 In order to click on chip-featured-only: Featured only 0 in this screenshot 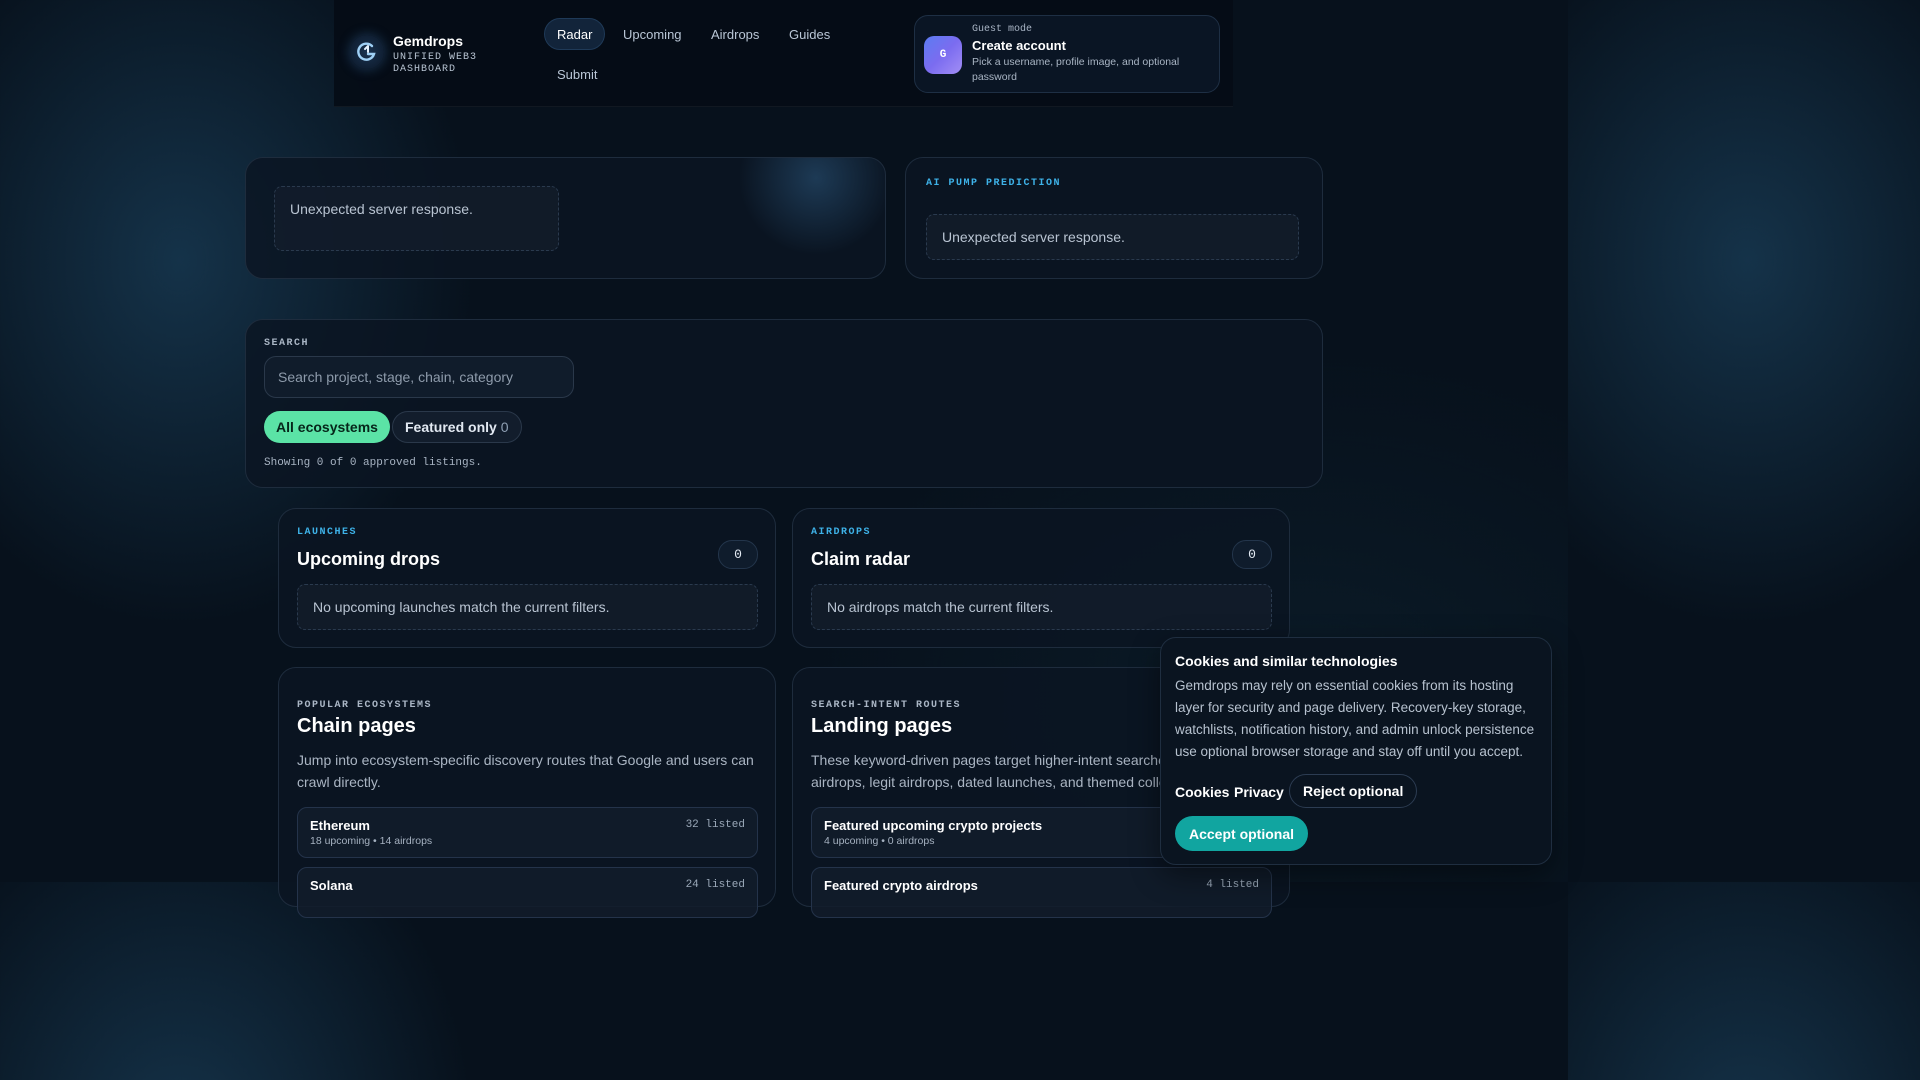, I will do `click(457, 427)`.